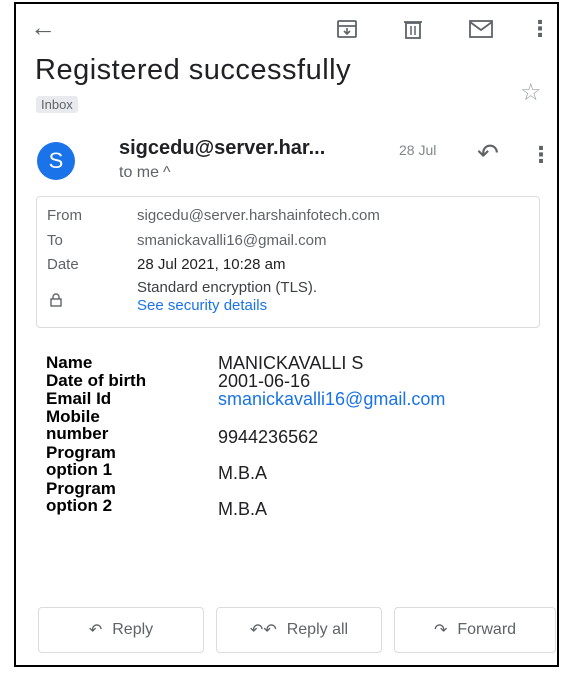 The height and width of the screenshot is (673, 575). What do you see at coordinates (133, 629) in the screenshot?
I see `reply-label: Reply` at bounding box center [133, 629].